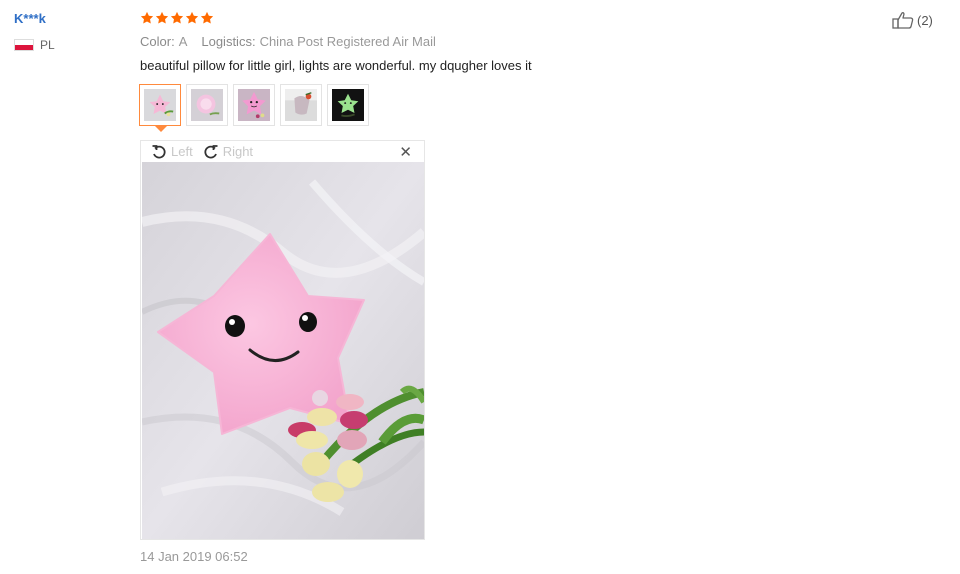  Describe the element at coordinates (282, 151) in the screenshot. I see `viewer-toolbar: Left Right ✕` at that location.